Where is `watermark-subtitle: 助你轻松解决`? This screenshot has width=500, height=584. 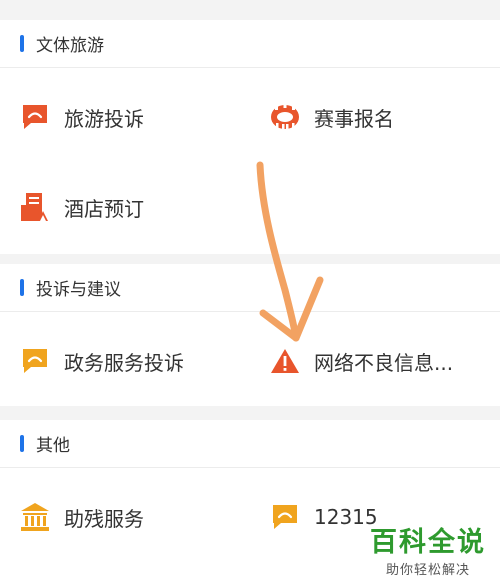
watermark-subtitle: 助你轻松解决 is located at coordinates (427, 570).